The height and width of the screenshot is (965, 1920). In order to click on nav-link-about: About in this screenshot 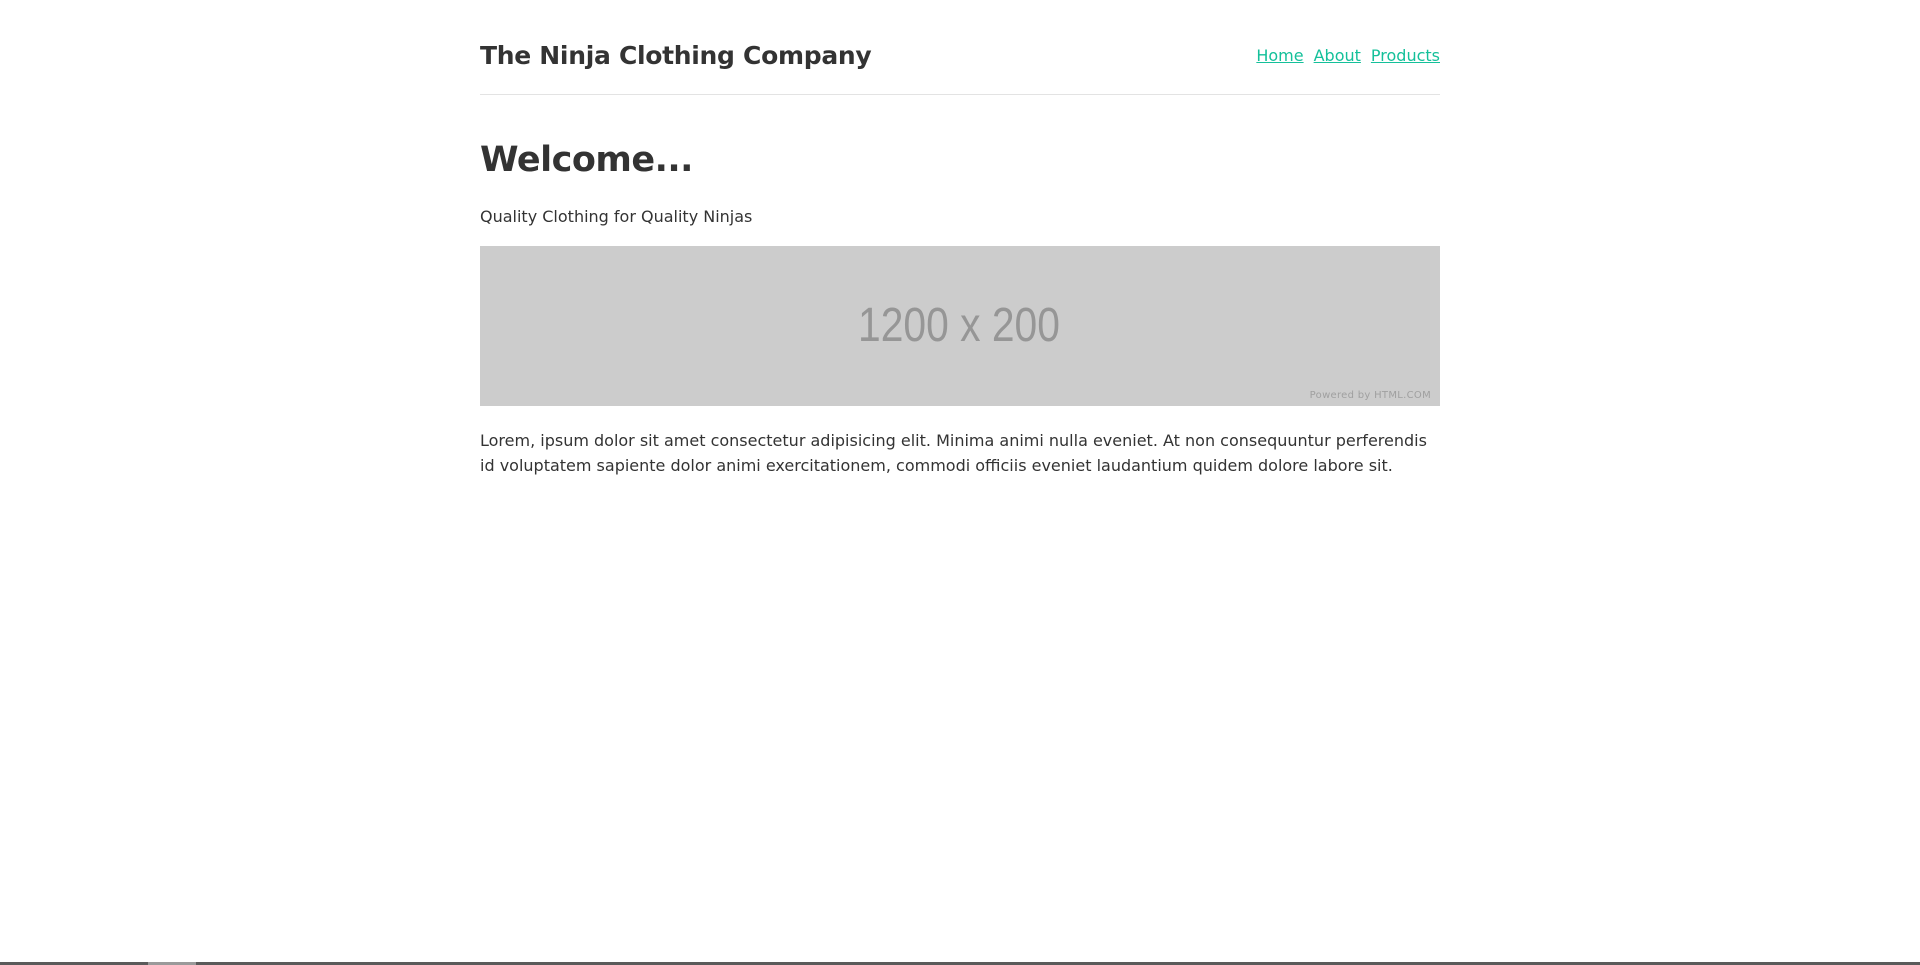, I will do `click(1337, 56)`.